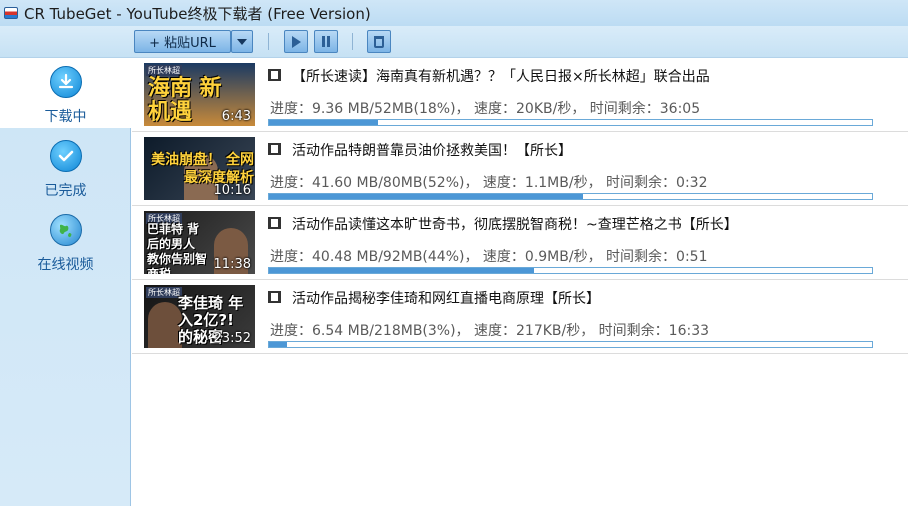  I want to click on delete-button, so click(379, 41).